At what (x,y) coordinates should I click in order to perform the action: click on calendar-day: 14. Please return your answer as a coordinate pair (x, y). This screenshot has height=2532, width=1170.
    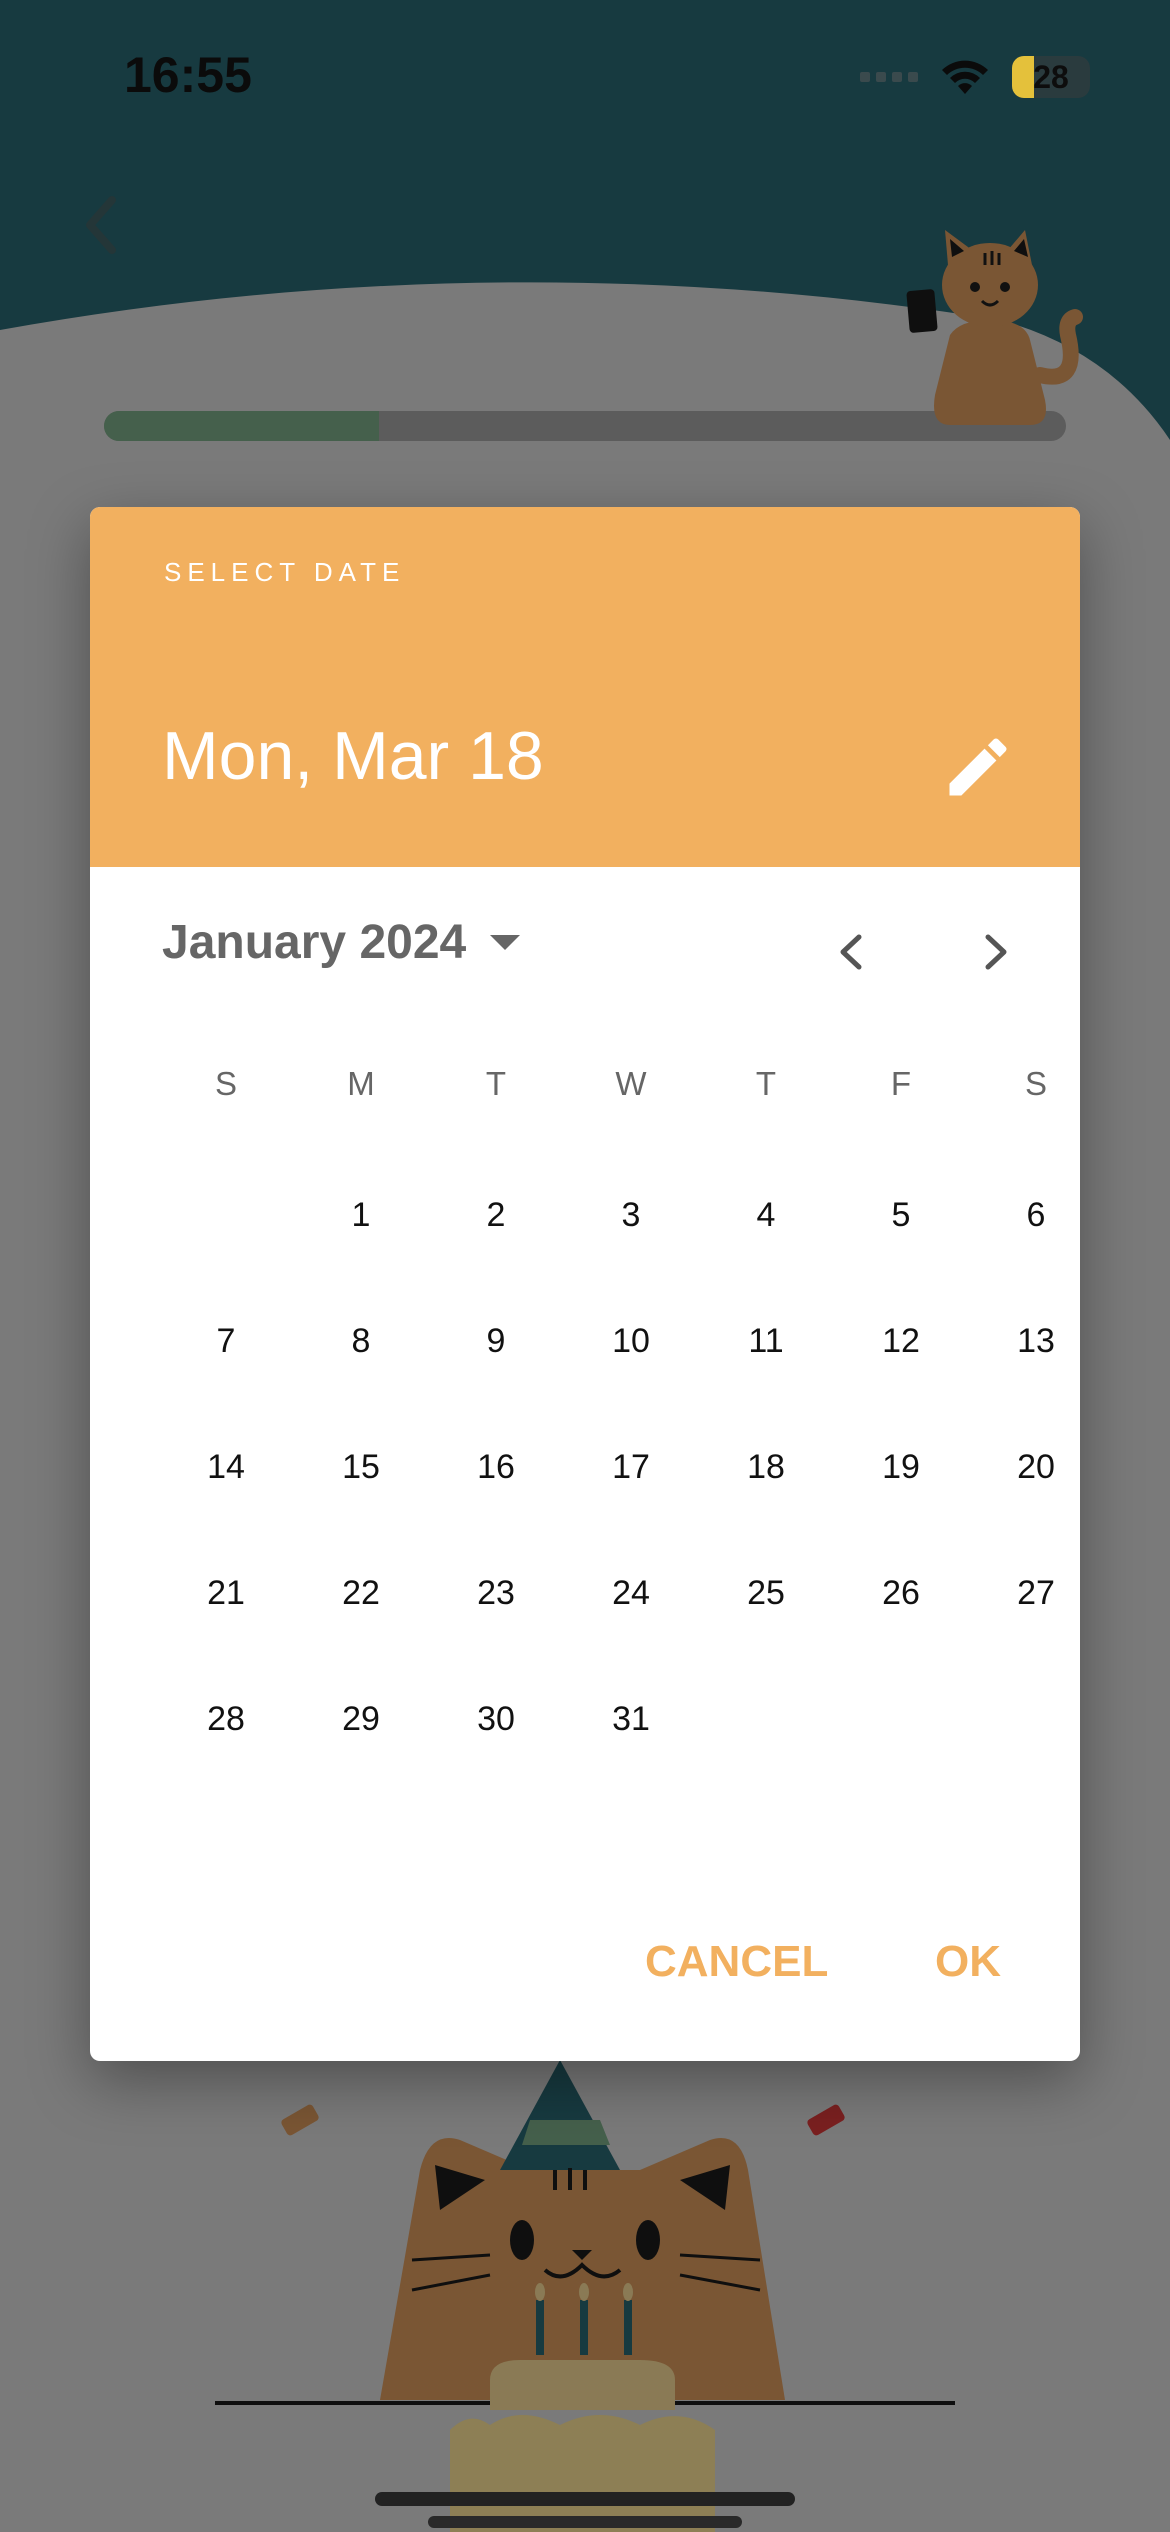
    Looking at the image, I should click on (226, 1467).